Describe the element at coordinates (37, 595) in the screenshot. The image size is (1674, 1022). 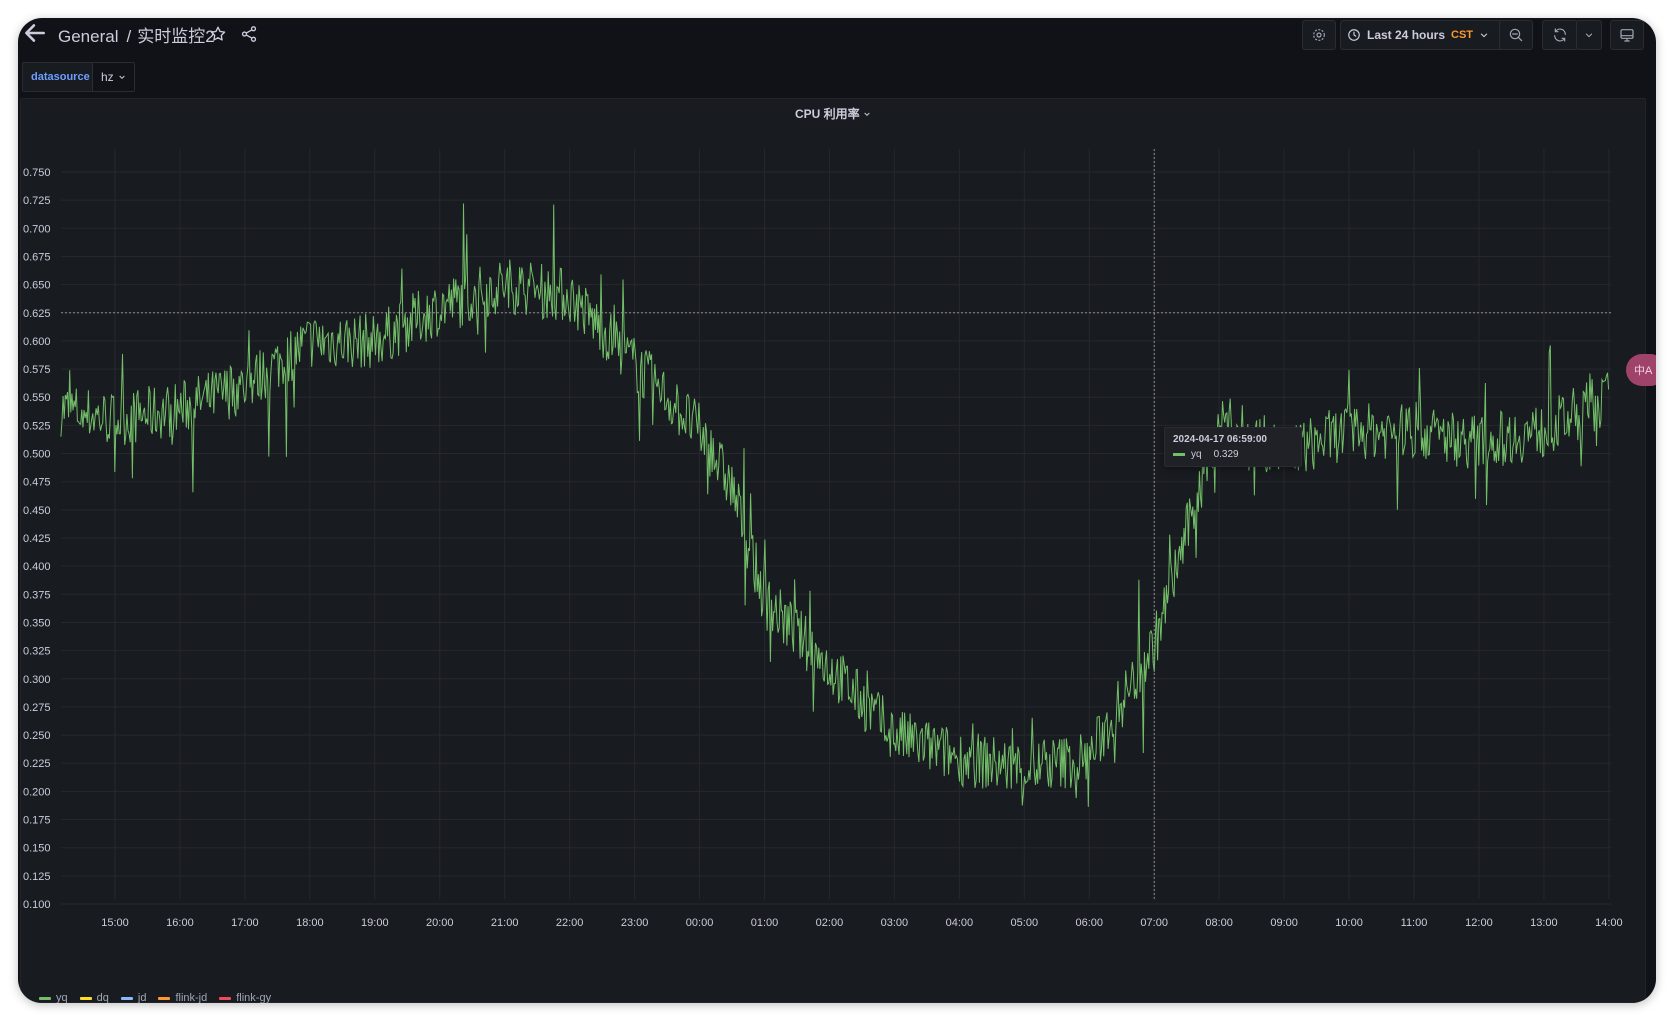
I see `y-tick-label: 0.375` at that location.